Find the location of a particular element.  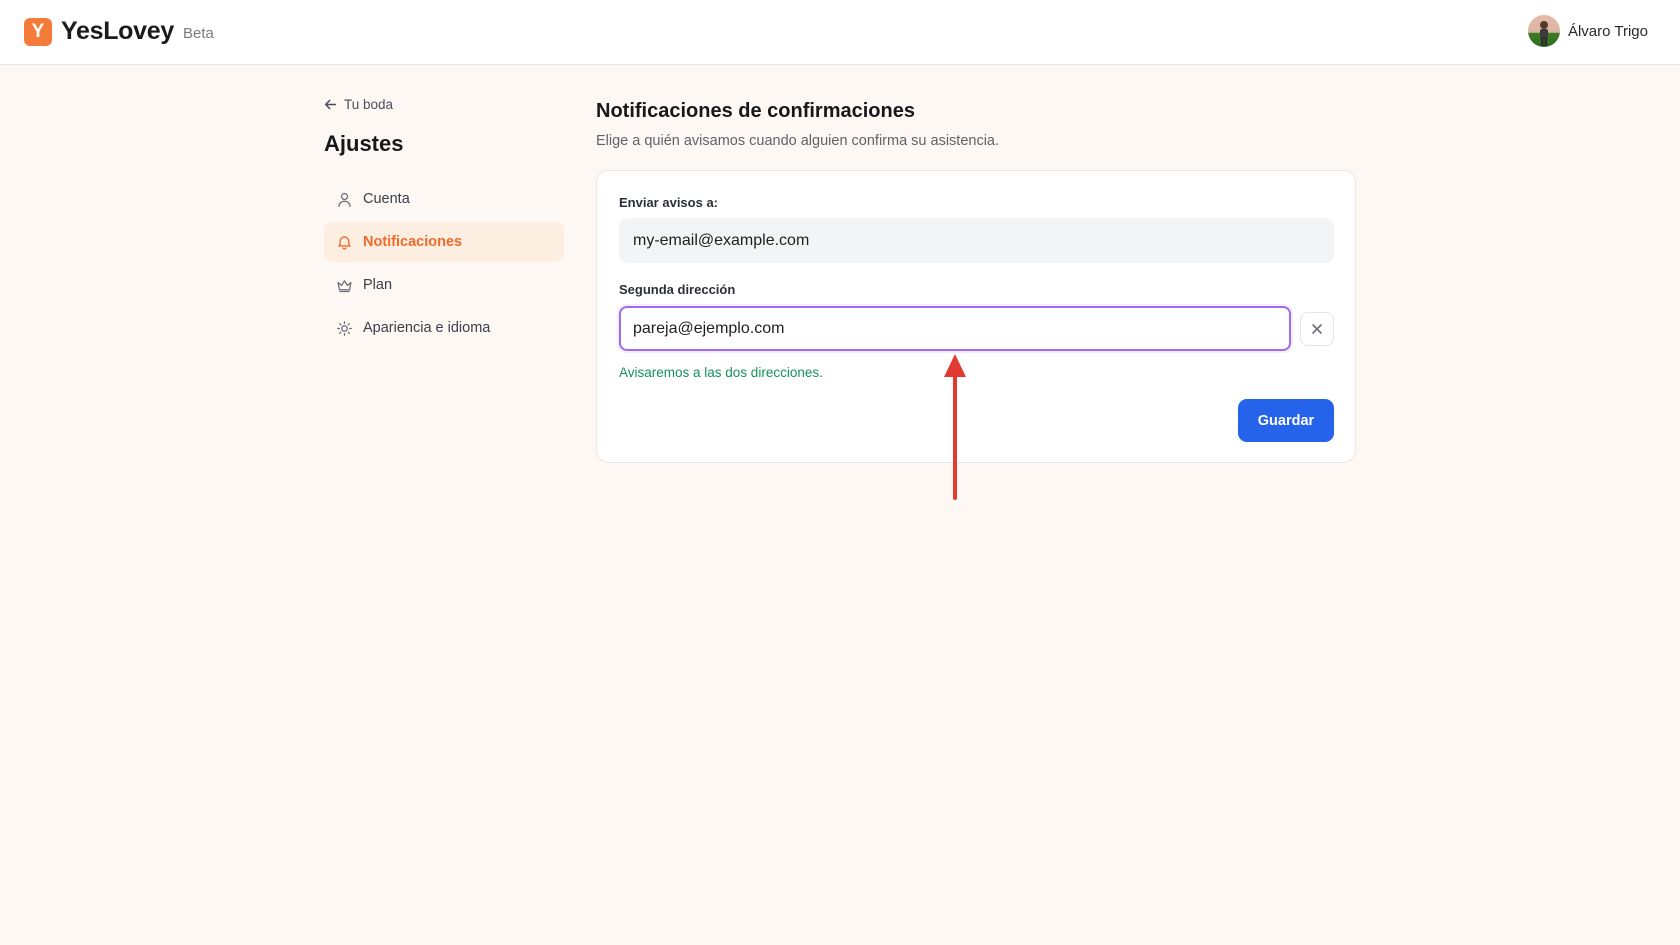

avatar is located at coordinates (1543, 31).